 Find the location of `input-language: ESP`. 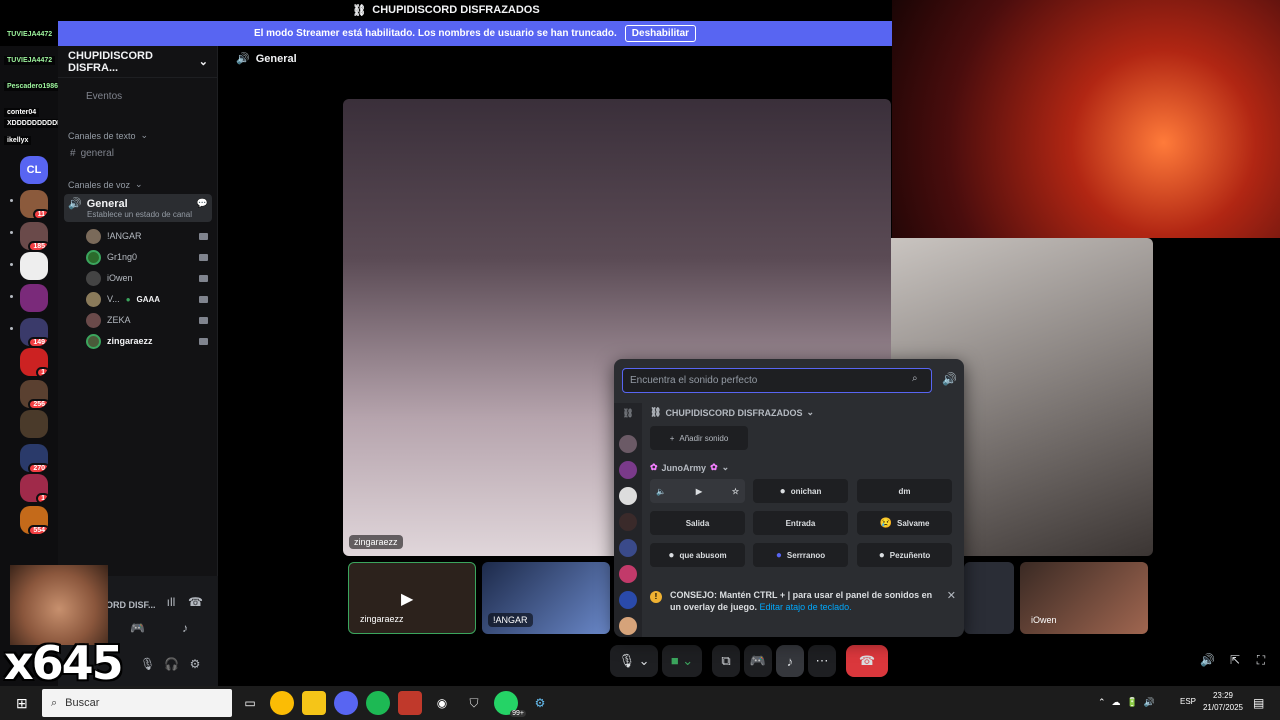

input-language: ESP is located at coordinates (1188, 701).